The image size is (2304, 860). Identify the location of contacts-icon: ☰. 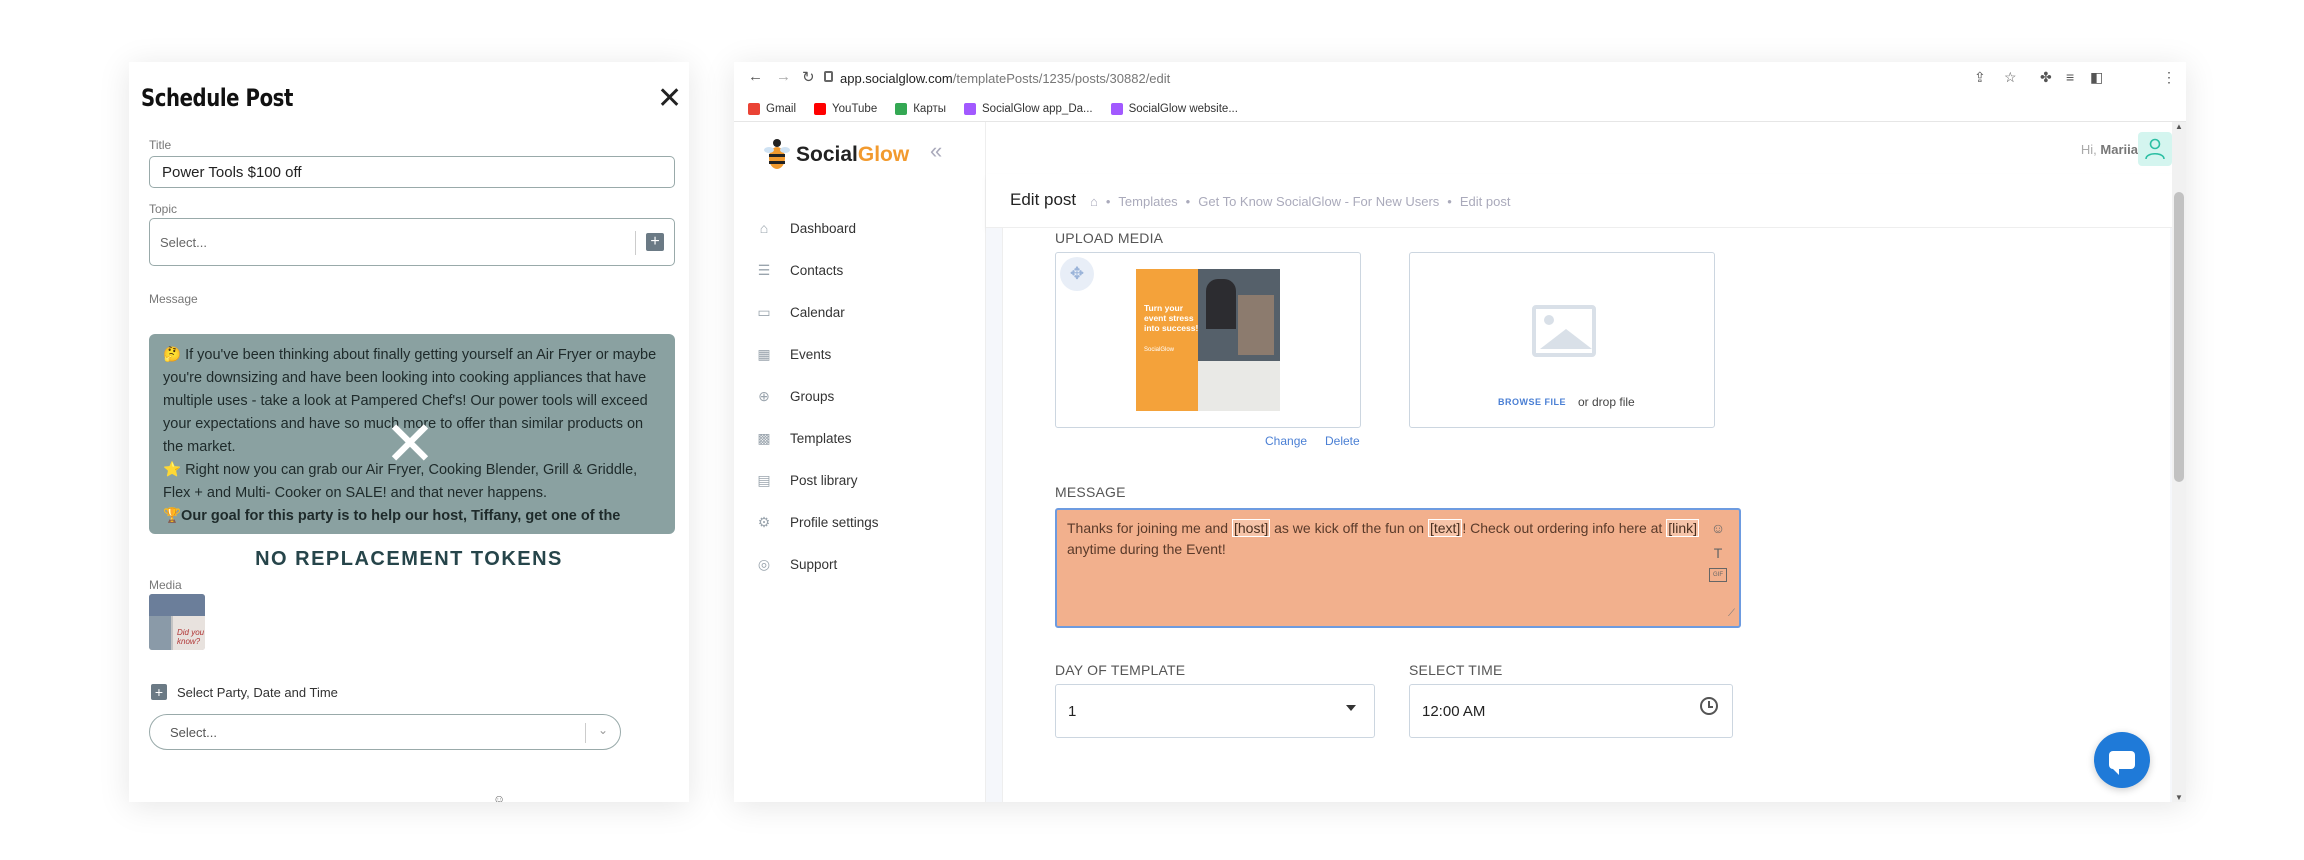
(764, 269).